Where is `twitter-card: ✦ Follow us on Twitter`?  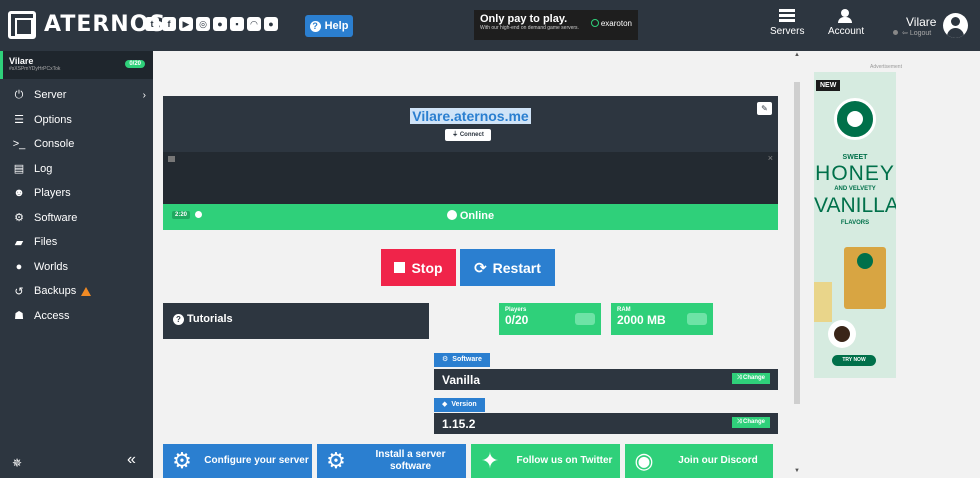
twitter-card: ✦ Follow us on Twitter is located at coordinates (545, 461).